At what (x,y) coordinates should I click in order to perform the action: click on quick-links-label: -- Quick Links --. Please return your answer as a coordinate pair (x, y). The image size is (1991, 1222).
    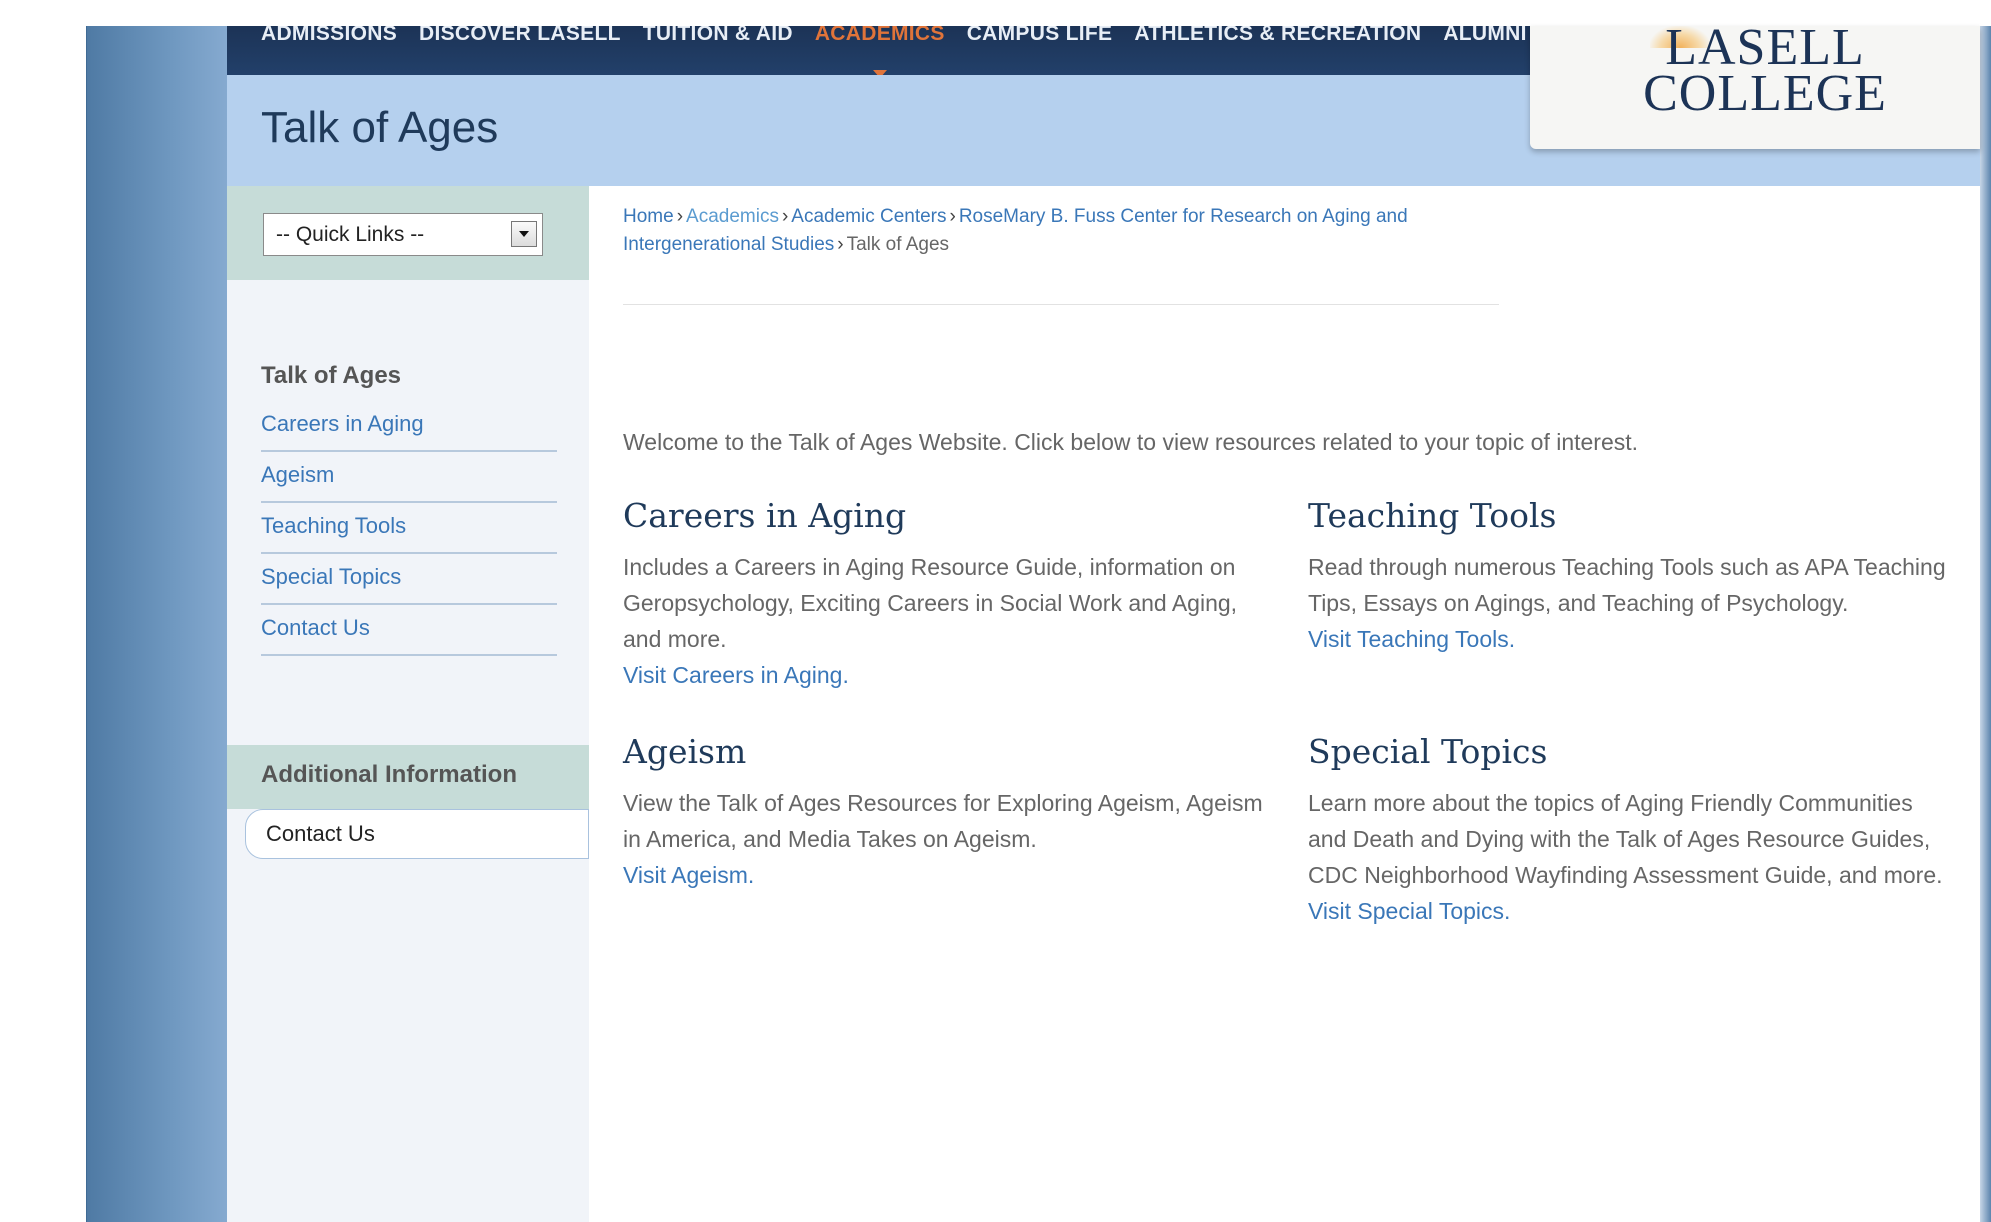
    Looking at the image, I should click on (350, 234).